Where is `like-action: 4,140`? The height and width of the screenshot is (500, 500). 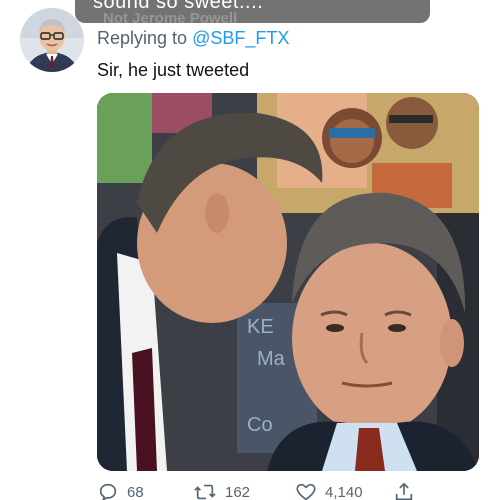 like-action: 4,140 is located at coordinates (329, 489).